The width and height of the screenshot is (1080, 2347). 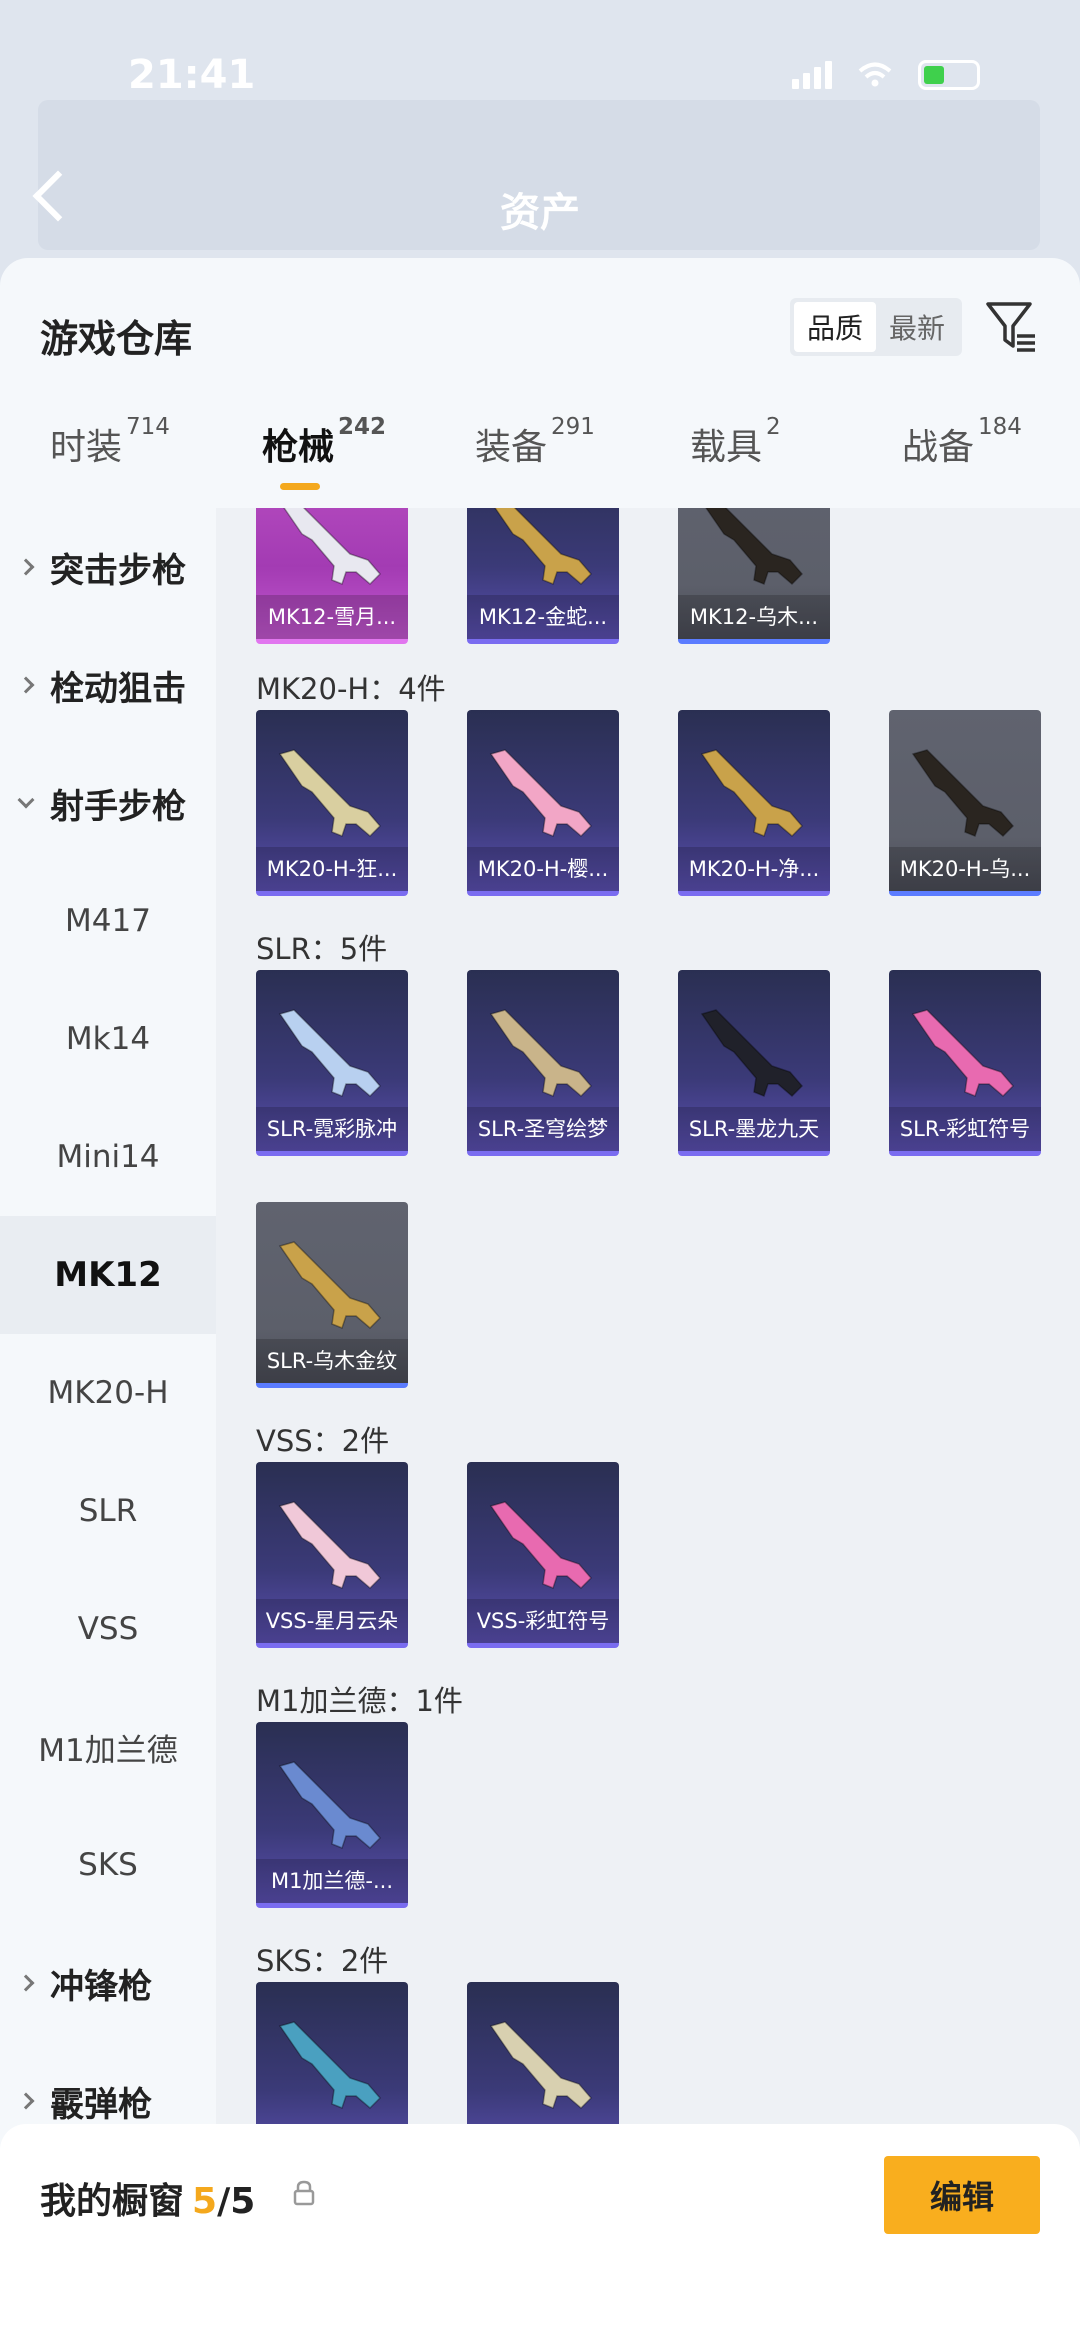 I want to click on sheet-title: 游戏仓库, so click(x=116, y=339).